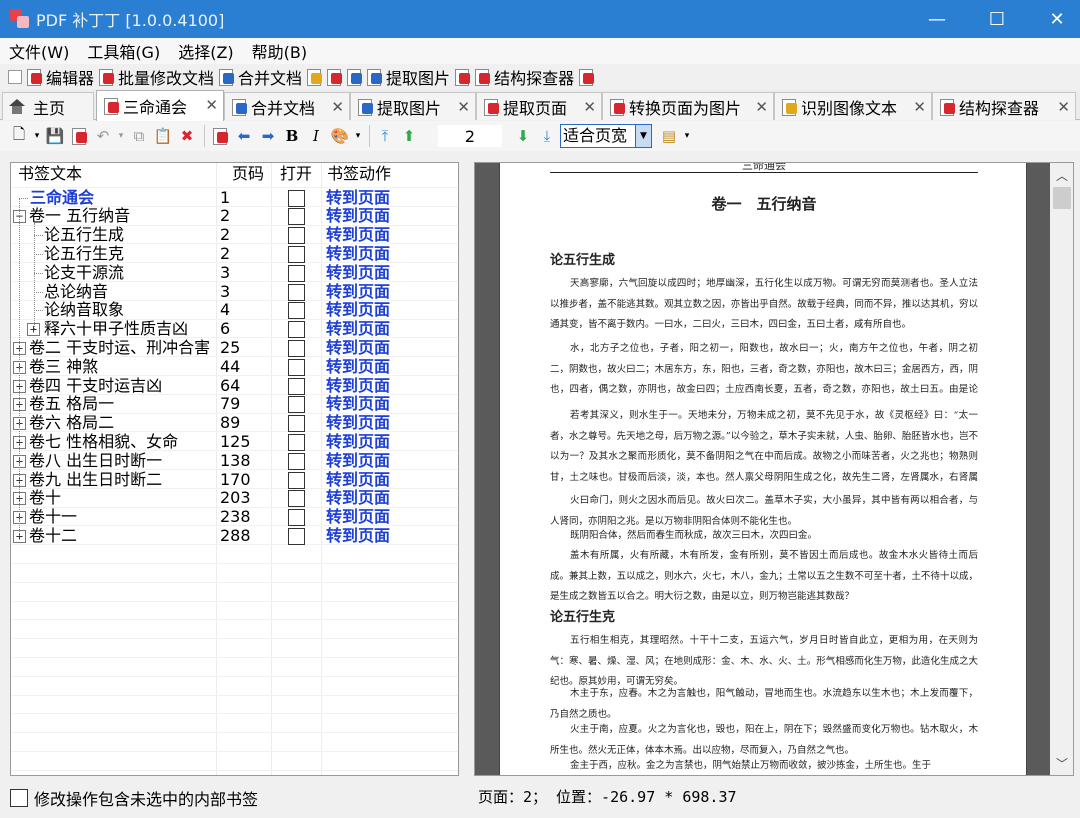 This screenshot has width=1080, height=818. Describe the element at coordinates (225, 329) in the screenshot. I see `bookmark-page: 6` at that location.